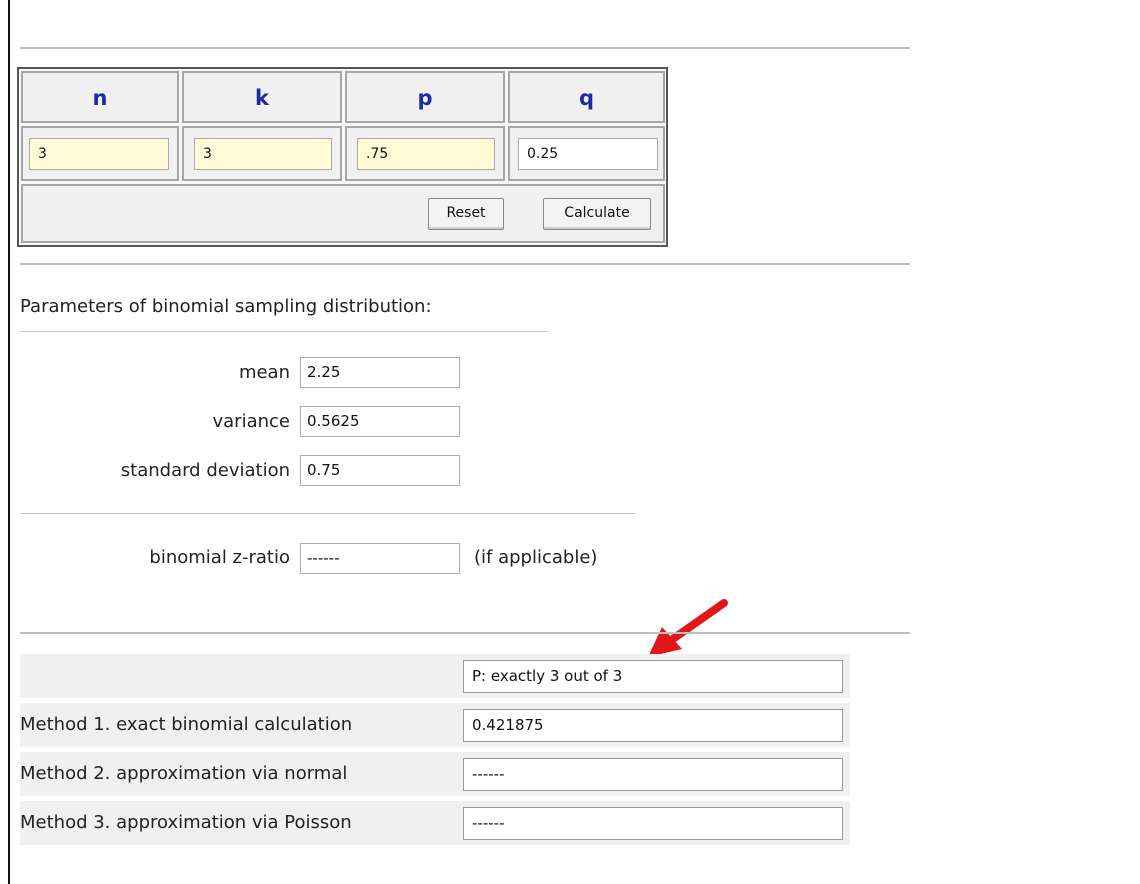  Describe the element at coordinates (380, 372) in the screenshot. I see `mean-field: 2.25` at that location.